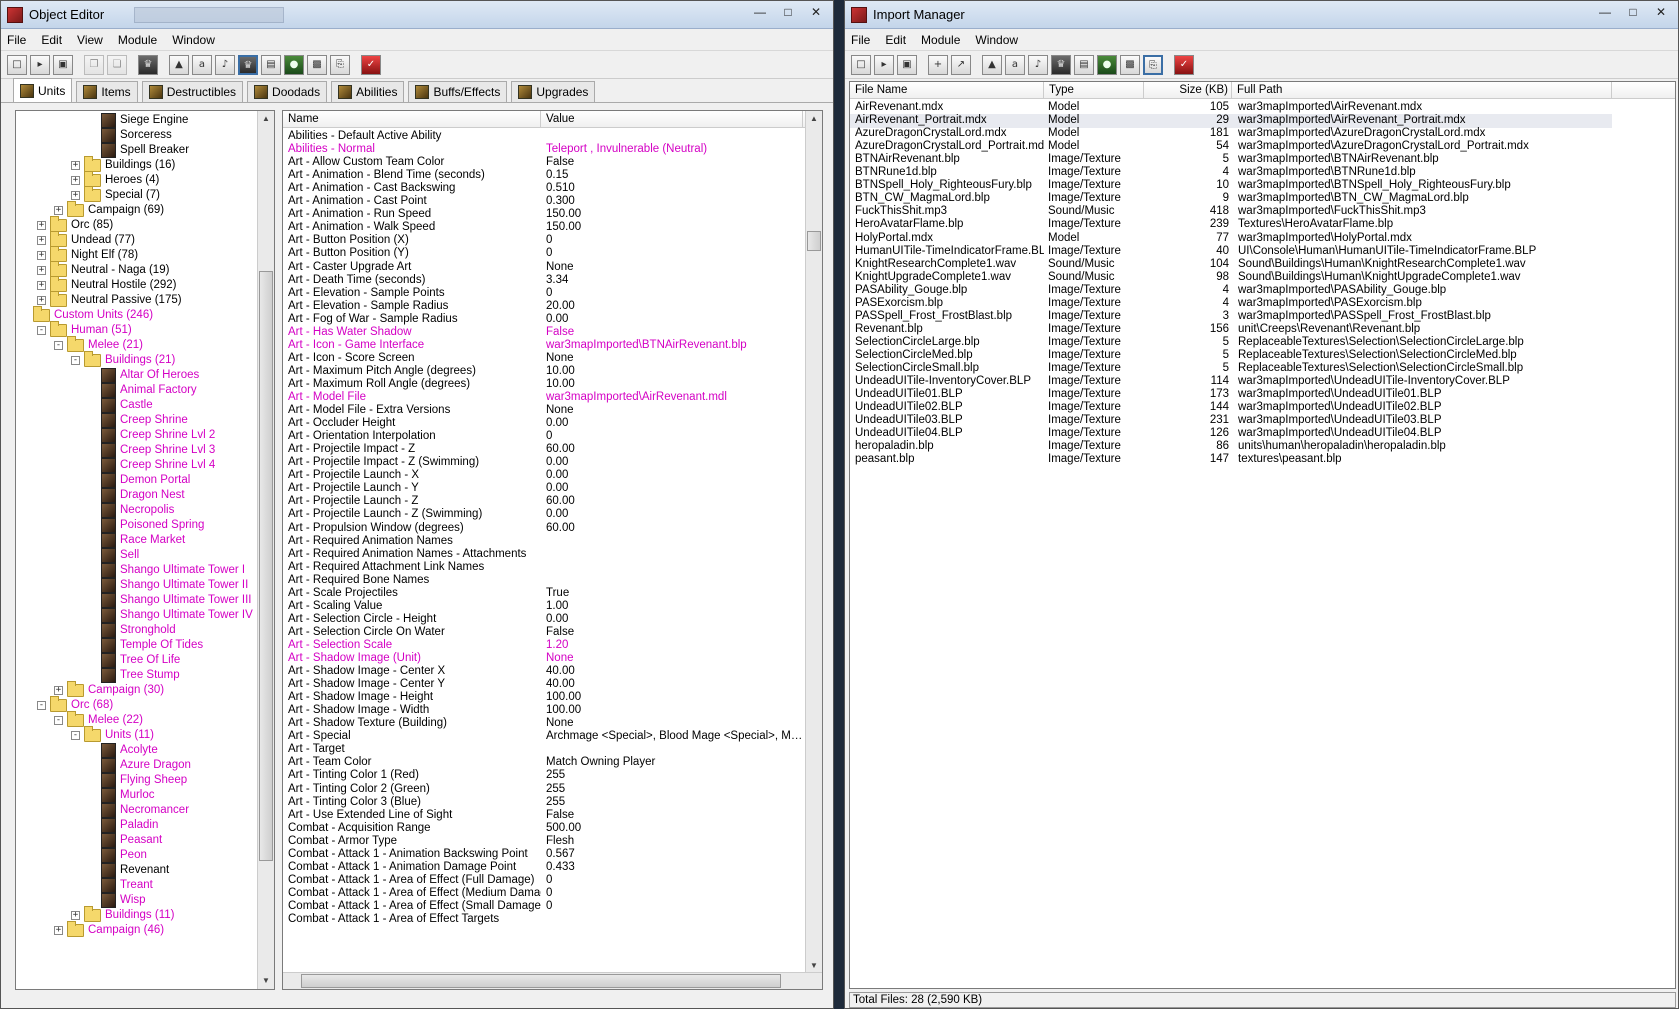  Describe the element at coordinates (543, 268) in the screenshot. I see `field-row: Art - Caster Upgrade Art None` at that location.